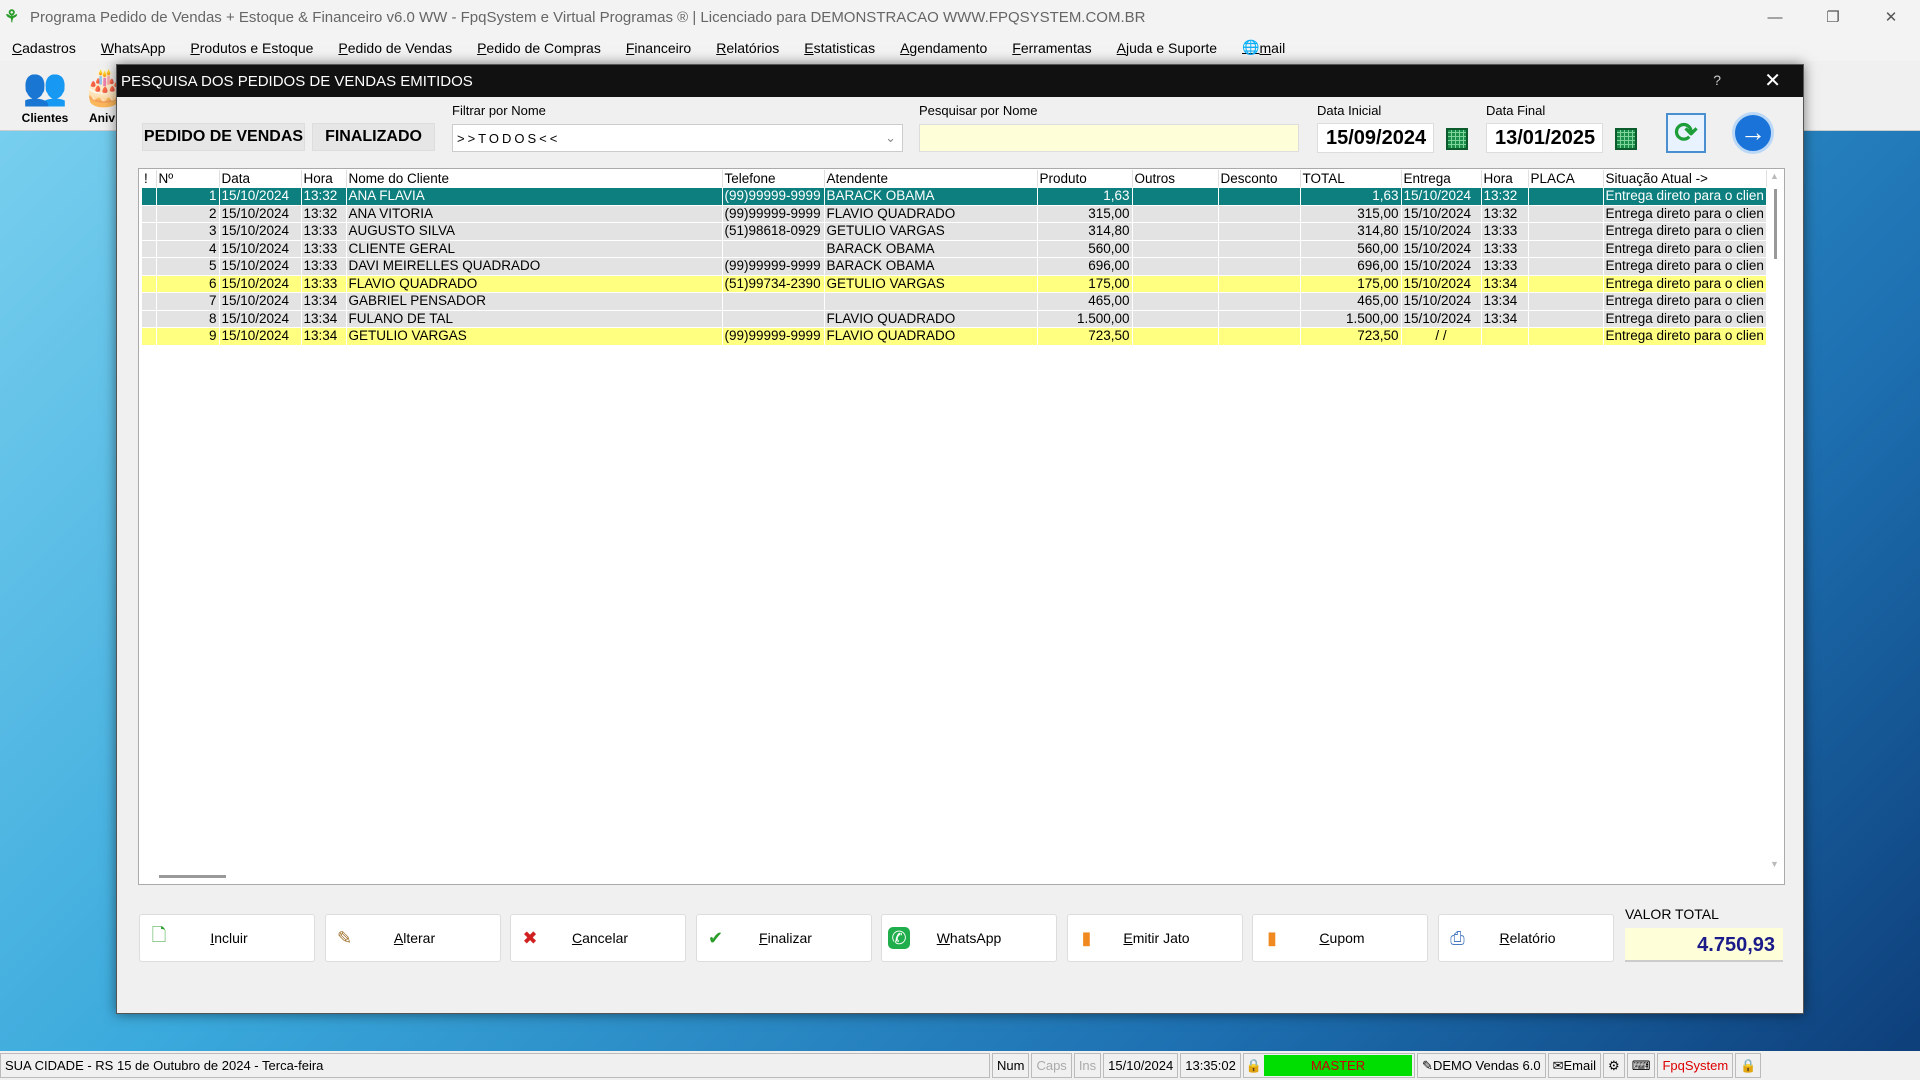  I want to click on column-header: Telefone, so click(773, 179).